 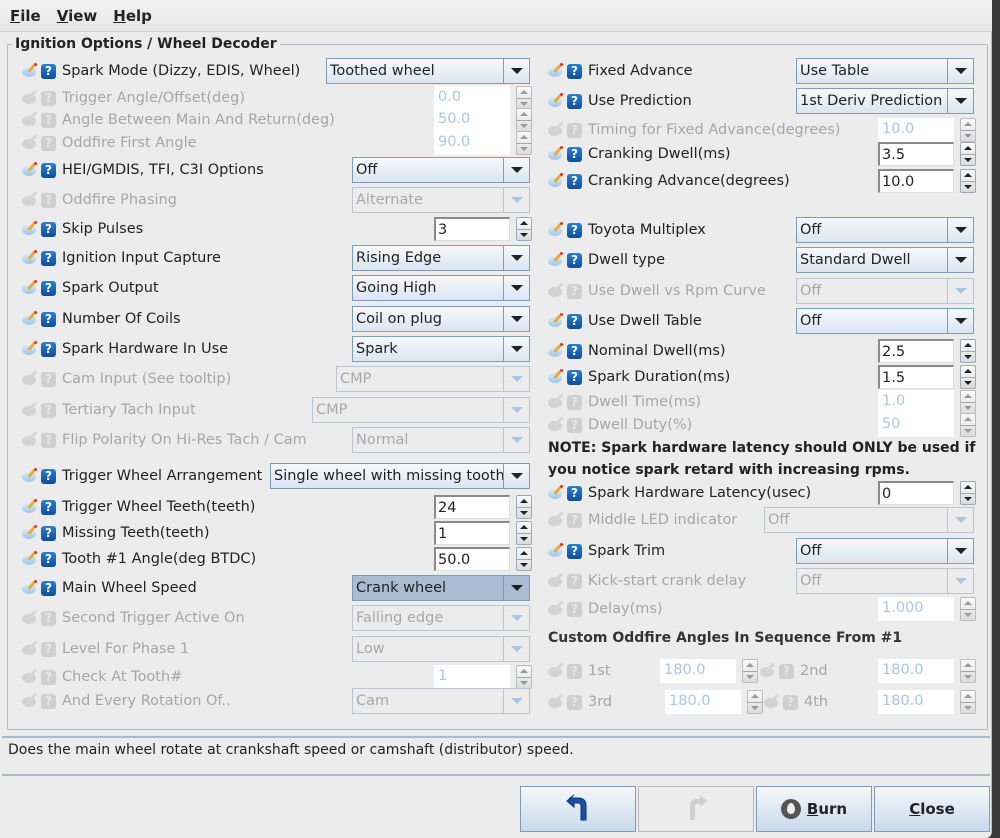 I want to click on spinner-input: 1.5, so click(x=916, y=377).